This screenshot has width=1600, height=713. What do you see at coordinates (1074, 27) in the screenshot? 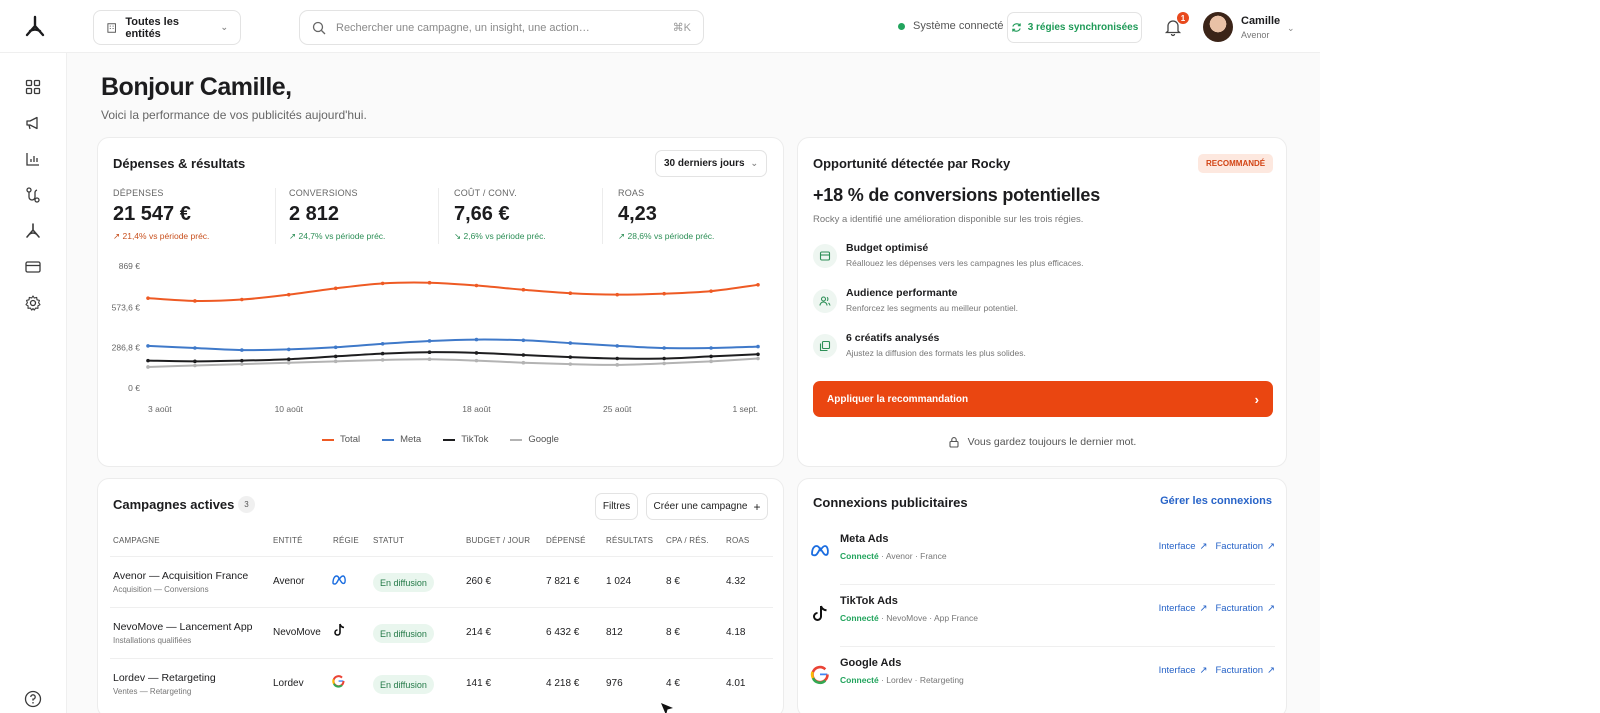
I see `sync-status-button: 3 régies synchronisées` at bounding box center [1074, 27].